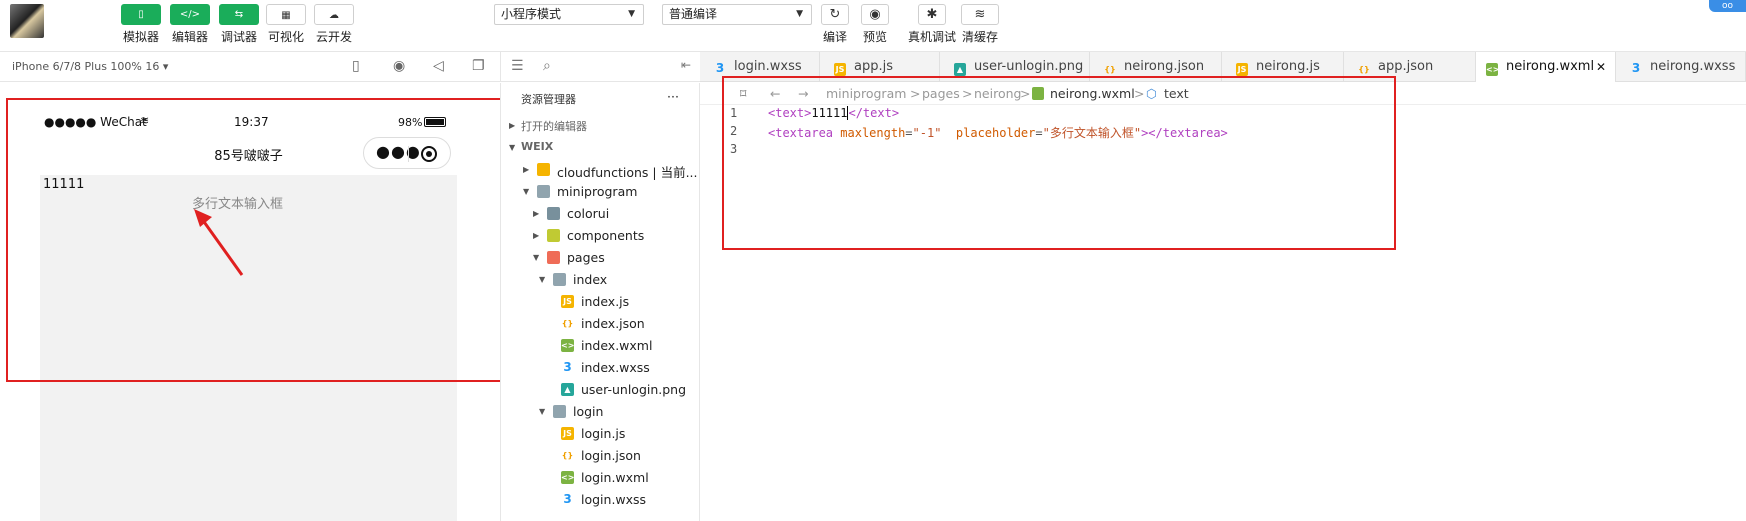 Image resolution: width=1746 pixels, height=521 pixels. I want to click on simulator-header: iPhone 6/7/8 Plus 100% 16 ▾ ▯ ◉ ◁ ❐, so click(250, 67).